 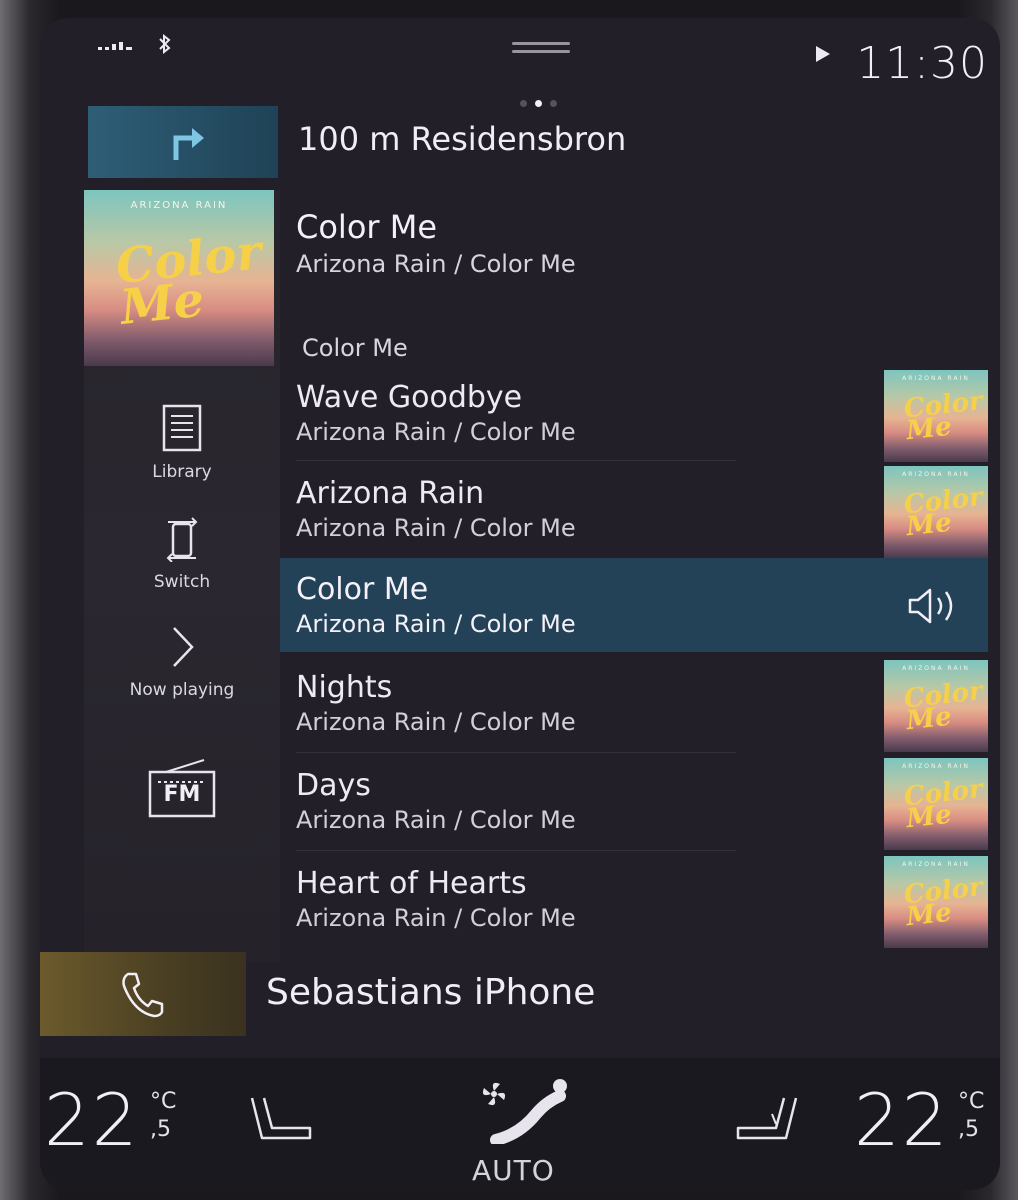 I want to click on now-playing-title: Color Me, so click(x=367, y=227).